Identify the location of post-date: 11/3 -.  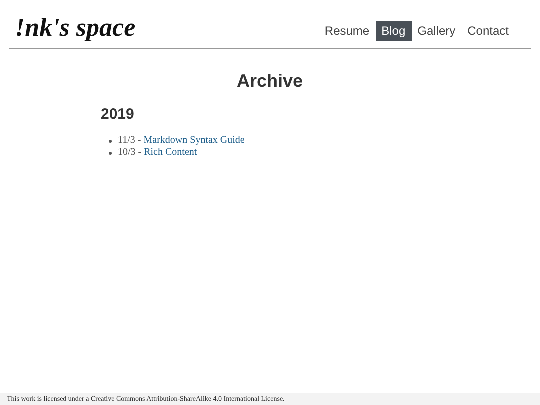
(130, 141).